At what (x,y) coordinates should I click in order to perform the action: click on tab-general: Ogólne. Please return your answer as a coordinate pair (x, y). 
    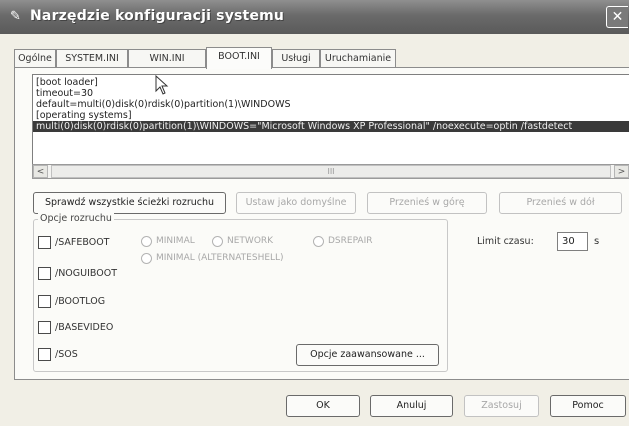
    Looking at the image, I should click on (35, 58).